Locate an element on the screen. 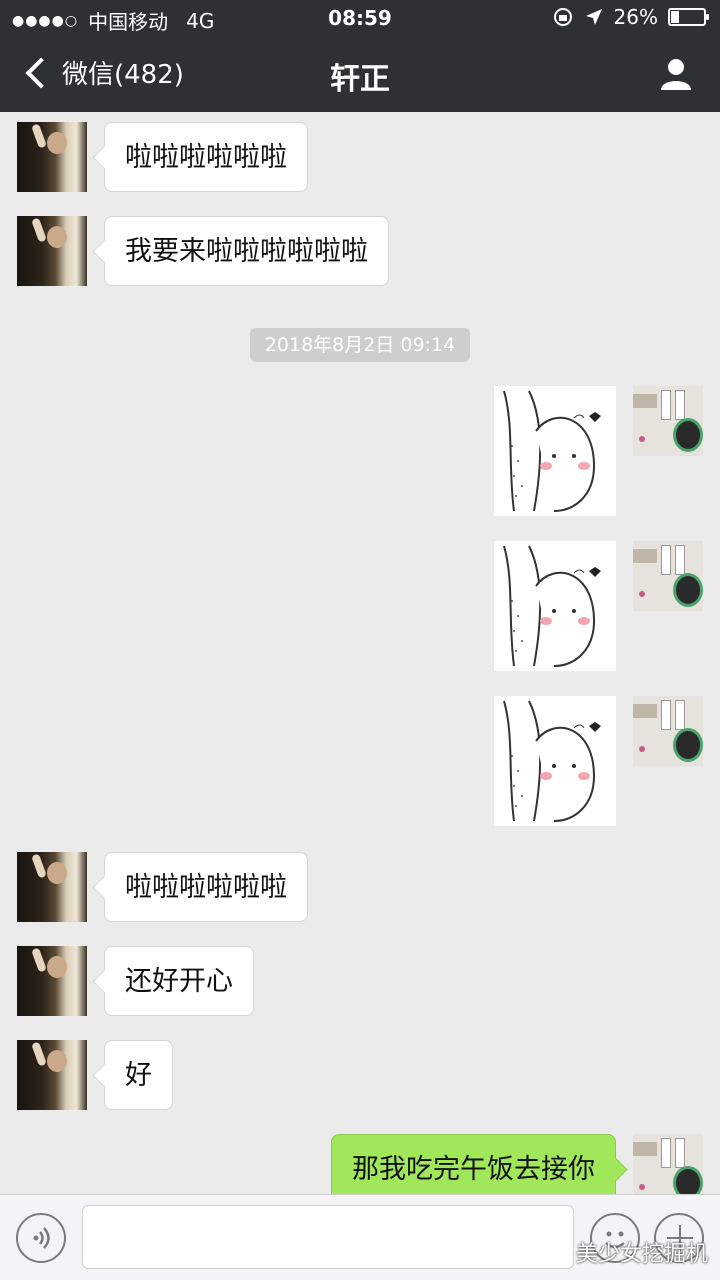 The image size is (720, 1280). watermark: 美少女挖掘机 is located at coordinates (626, 1252).